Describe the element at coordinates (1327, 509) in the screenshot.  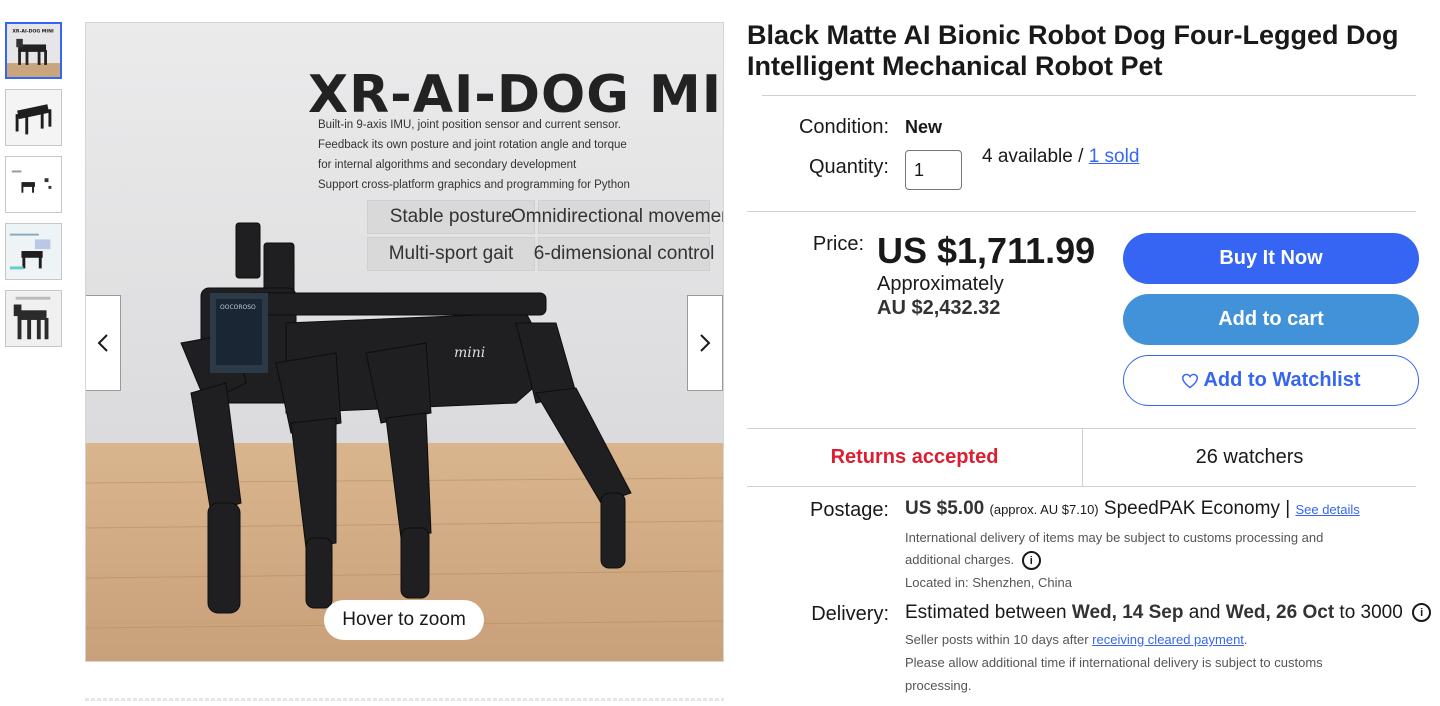
I see `see-details-link: See details` at that location.